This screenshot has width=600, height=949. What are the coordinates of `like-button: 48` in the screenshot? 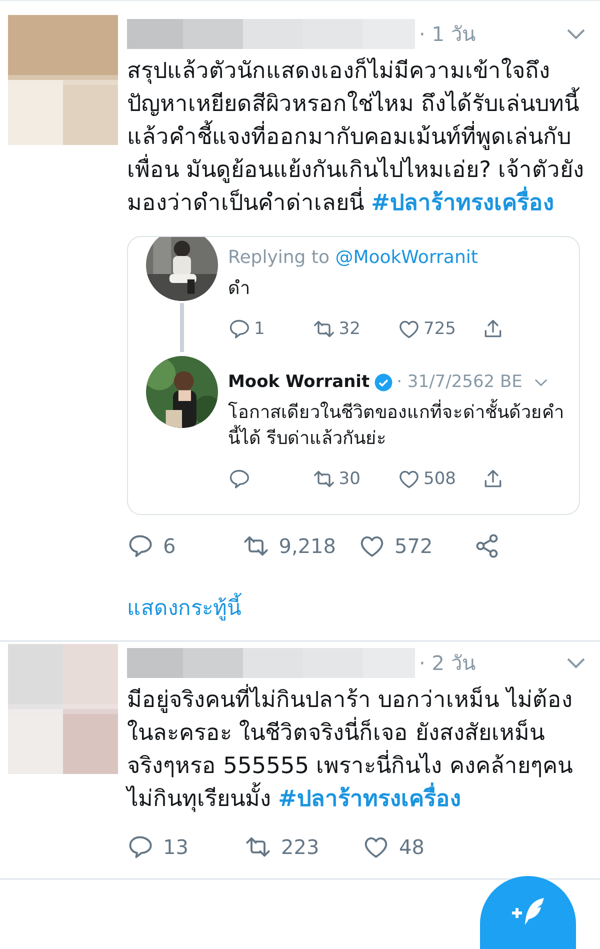 It's located at (422, 847).